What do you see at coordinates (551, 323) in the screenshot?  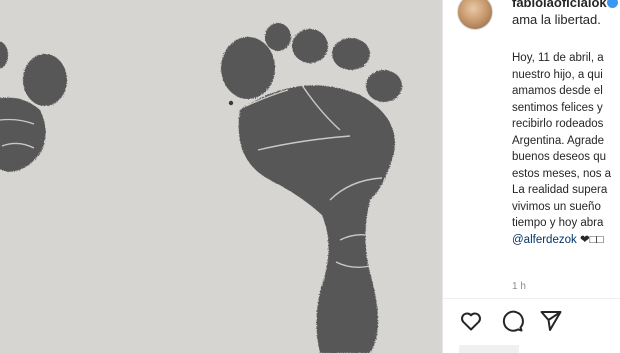 I see `share-icon` at bounding box center [551, 323].